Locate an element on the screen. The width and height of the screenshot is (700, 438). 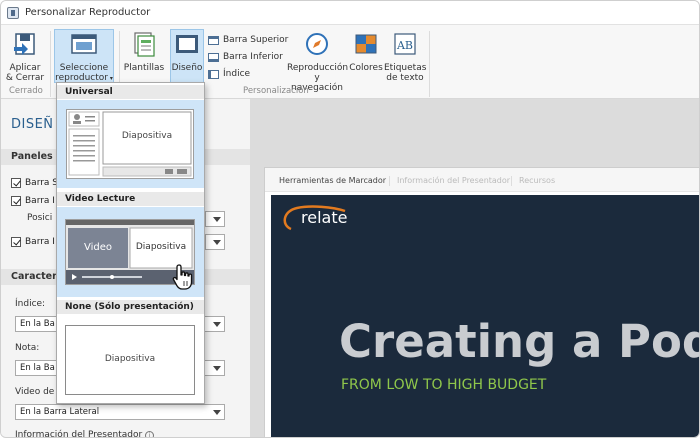
checkbox-top-bar: Barra S is located at coordinates (34, 183).